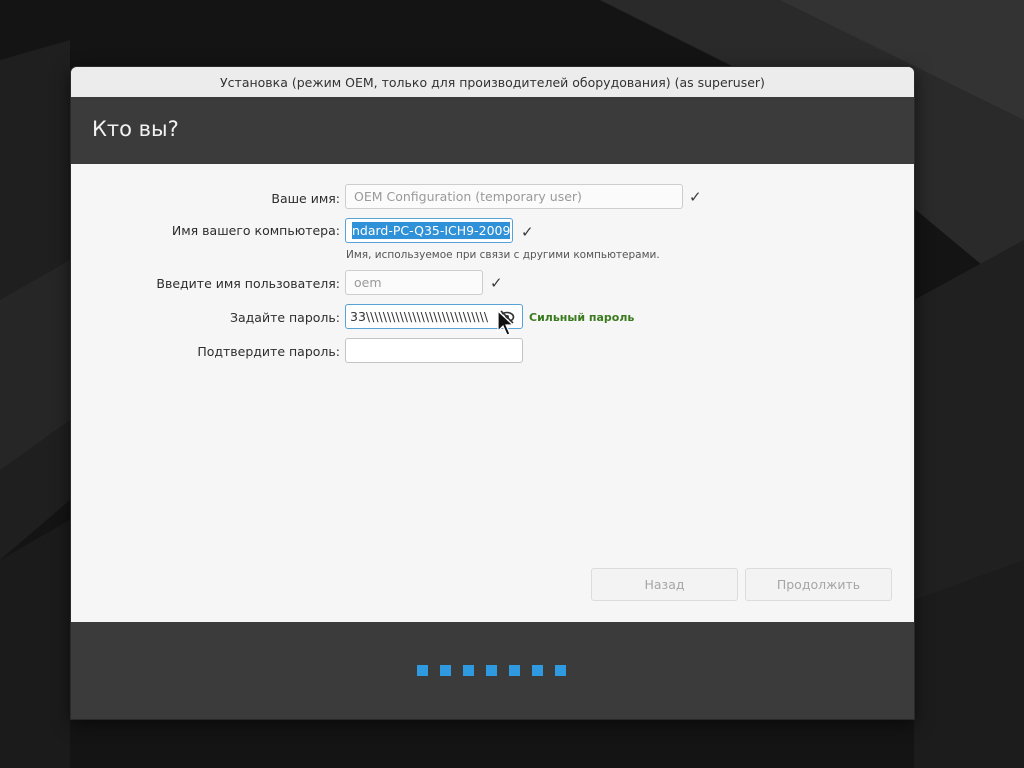 This screenshot has height=768, width=1024. I want to click on progress-footer, so click(492, 670).